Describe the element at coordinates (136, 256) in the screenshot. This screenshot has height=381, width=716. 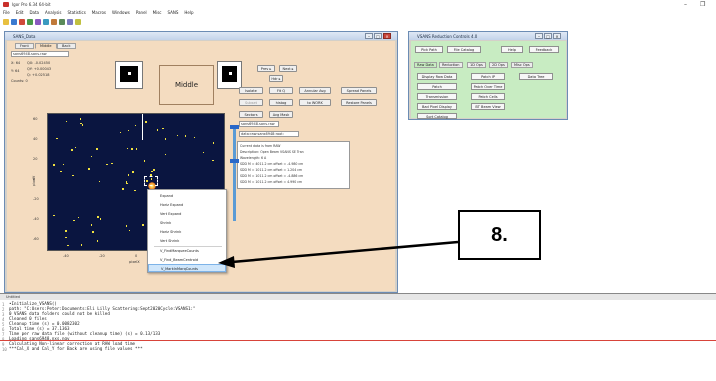
I see `x-tick-label: 0` at that location.